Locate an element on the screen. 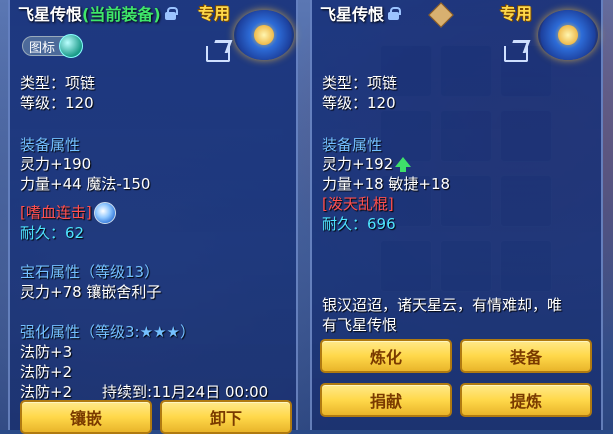 Image resolution: width=613 pixels, height=434 pixels. item-title: 飞星传恨 (当前装备) is located at coordinates (98, 13).